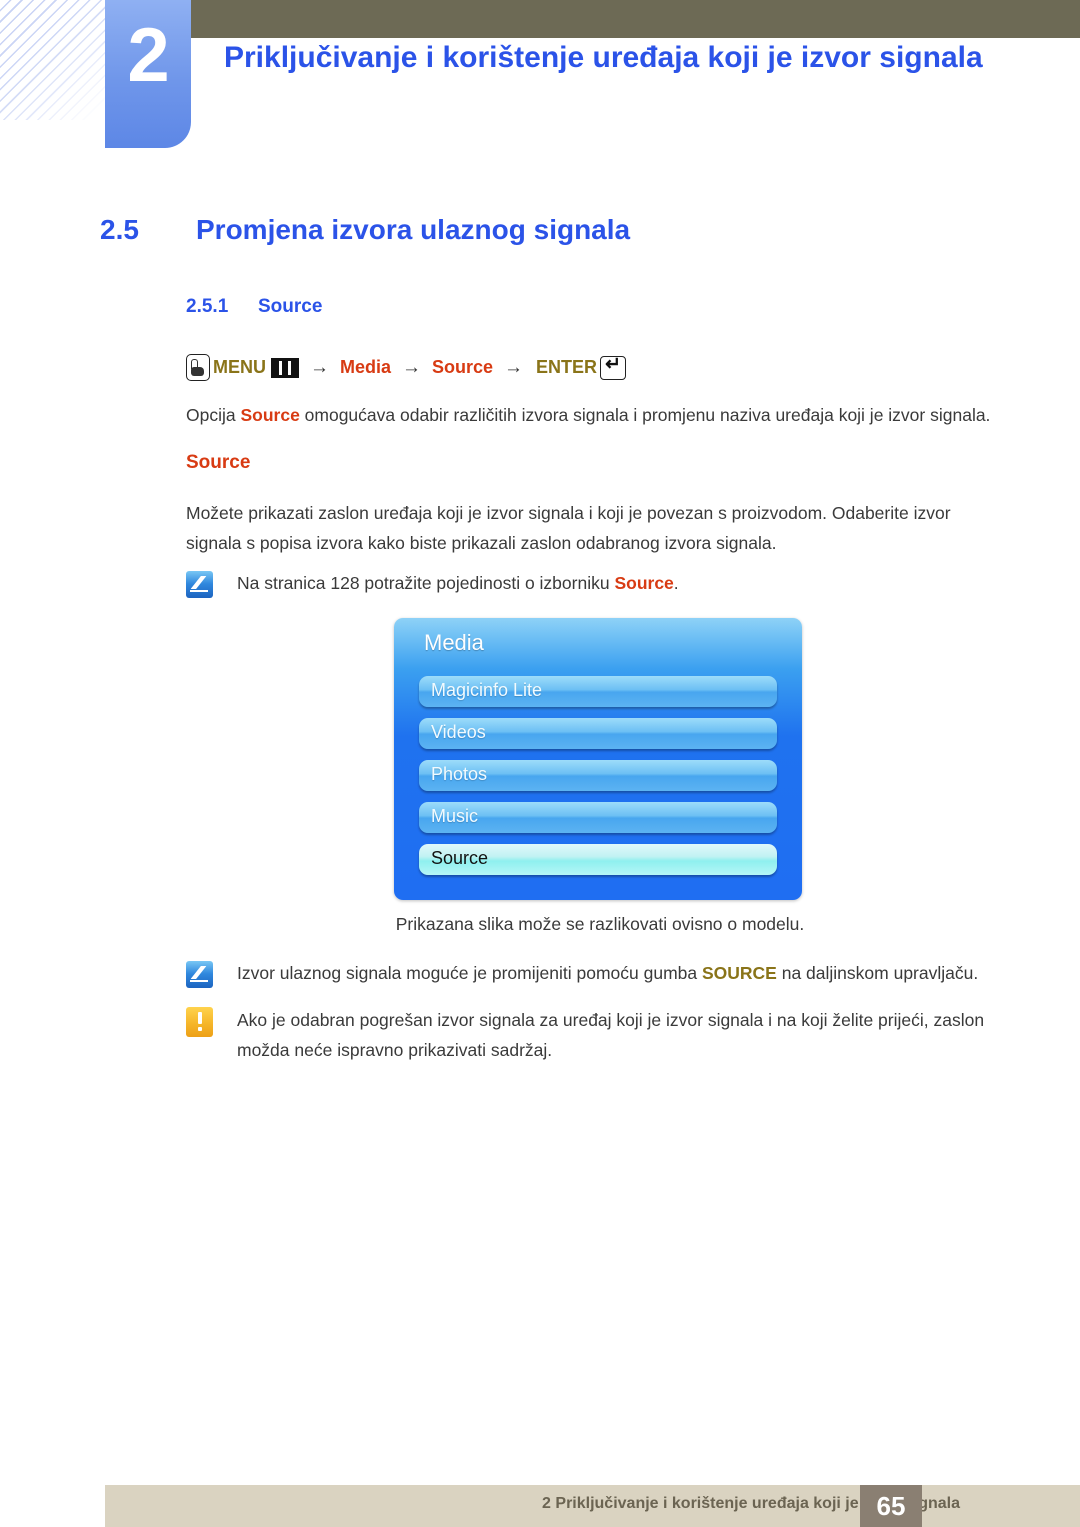  What do you see at coordinates (598, 859) in the screenshot?
I see `osd-item-source: Source` at bounding box center [598, 859].